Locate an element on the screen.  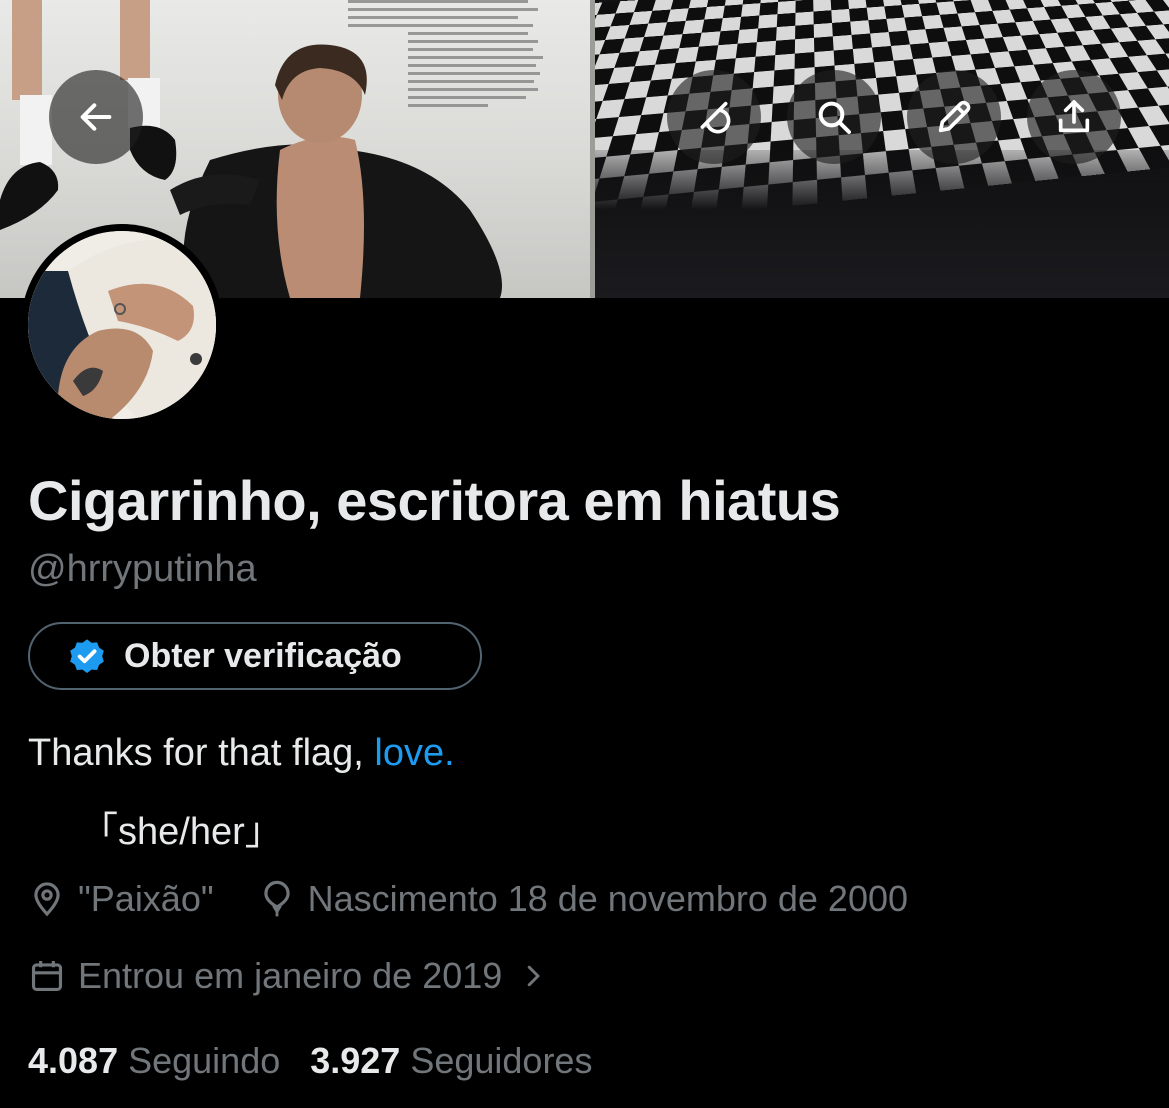
get-verified-label: Obter verificação is located at coordinates (263, 656).